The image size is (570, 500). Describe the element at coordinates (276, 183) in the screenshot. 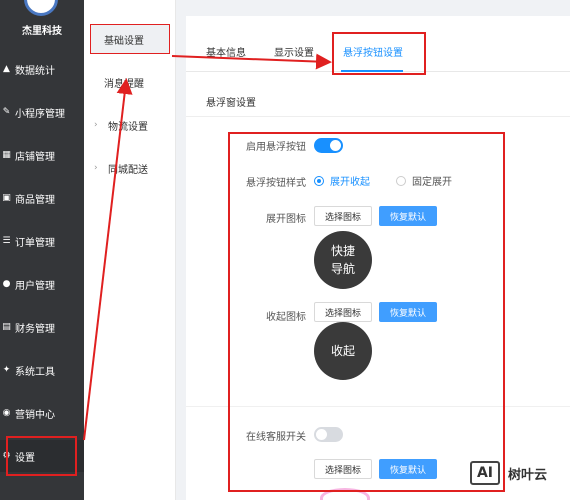

I see `float-button-style-label: 悬浮按钮样式` at that location.